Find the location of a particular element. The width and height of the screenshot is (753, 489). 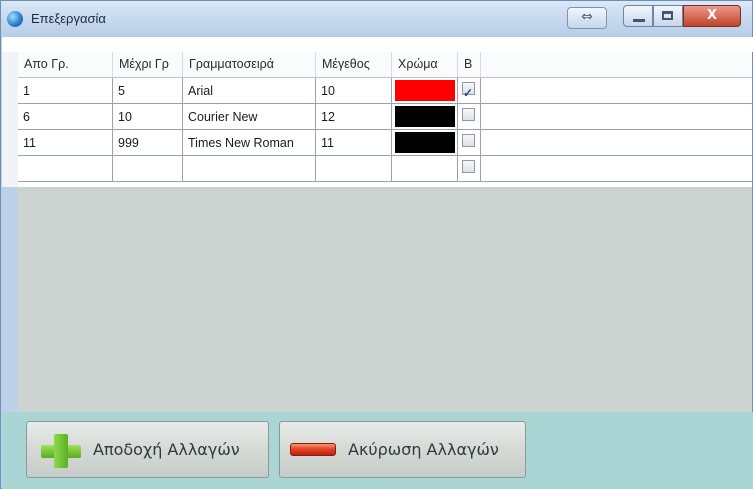

cell-from is located at coordinates (65, 169).